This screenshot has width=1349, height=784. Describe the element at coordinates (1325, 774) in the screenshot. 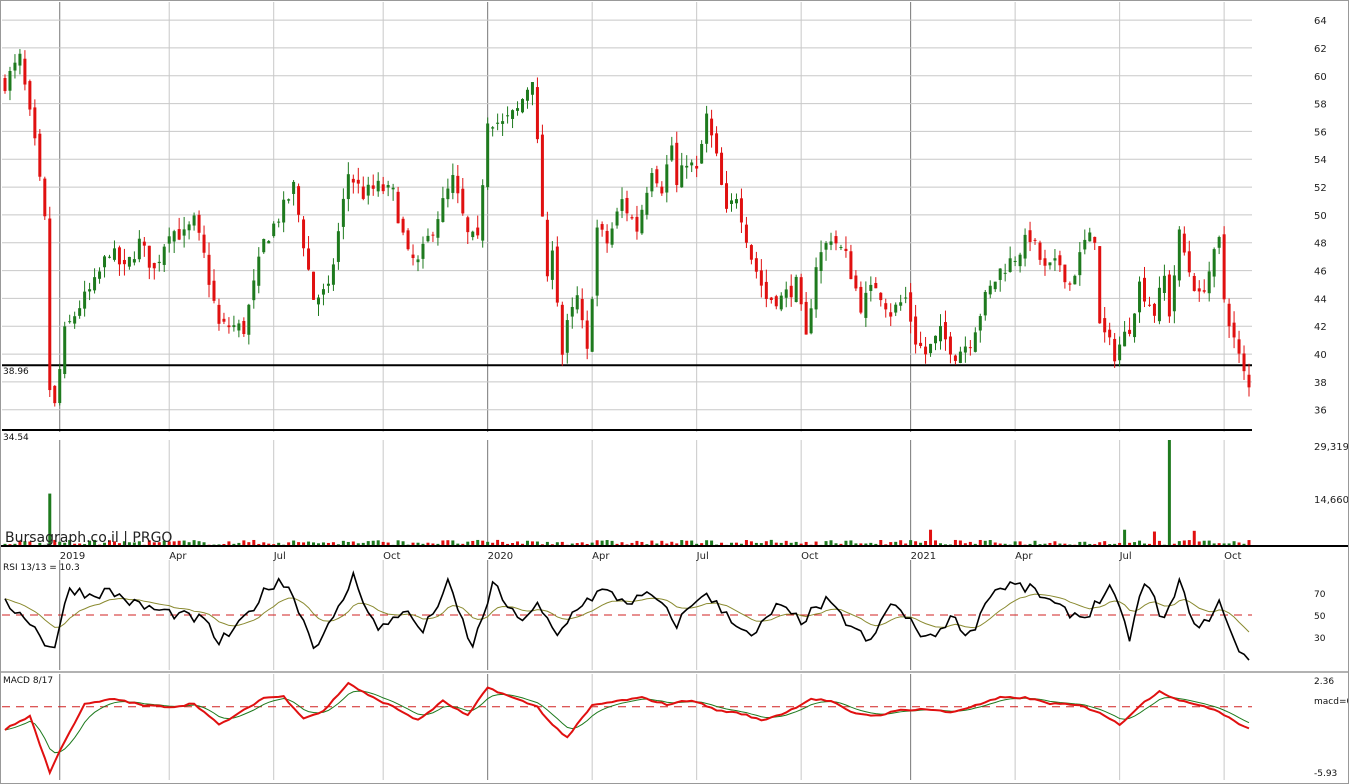

I see `macd-axis-label: -5.93` at that location.